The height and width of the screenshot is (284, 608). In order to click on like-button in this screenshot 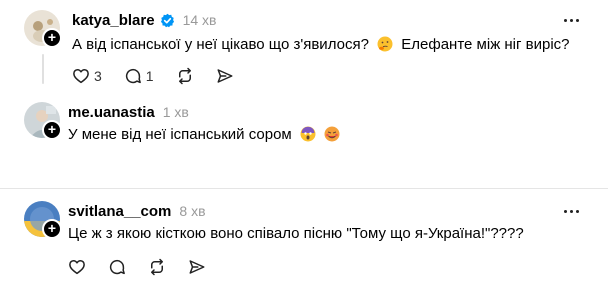, I will do `click(77, 267)`.